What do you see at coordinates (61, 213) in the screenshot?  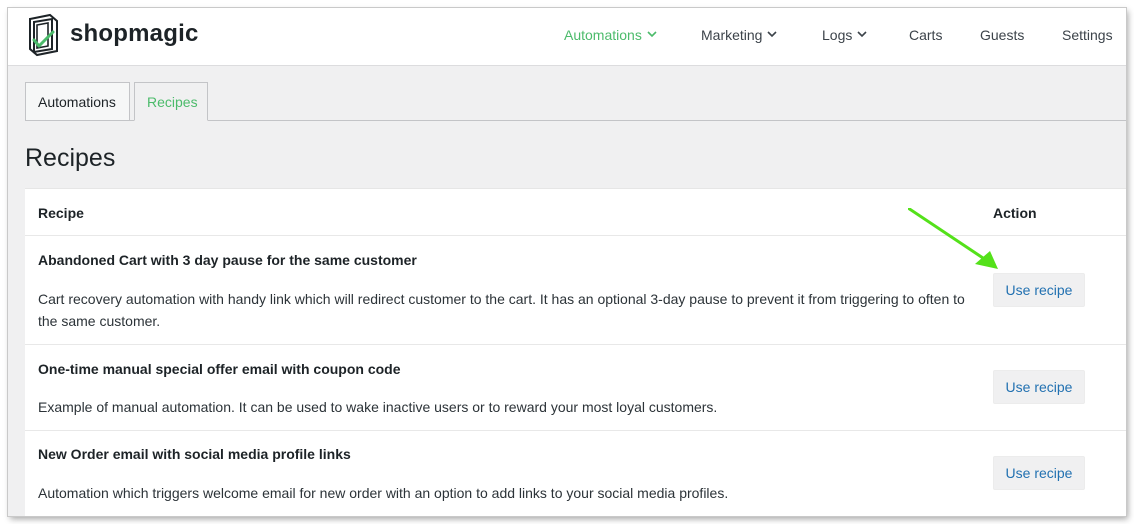 I see `column-header-recipe: Recipe` at bounding box center [61, 213].